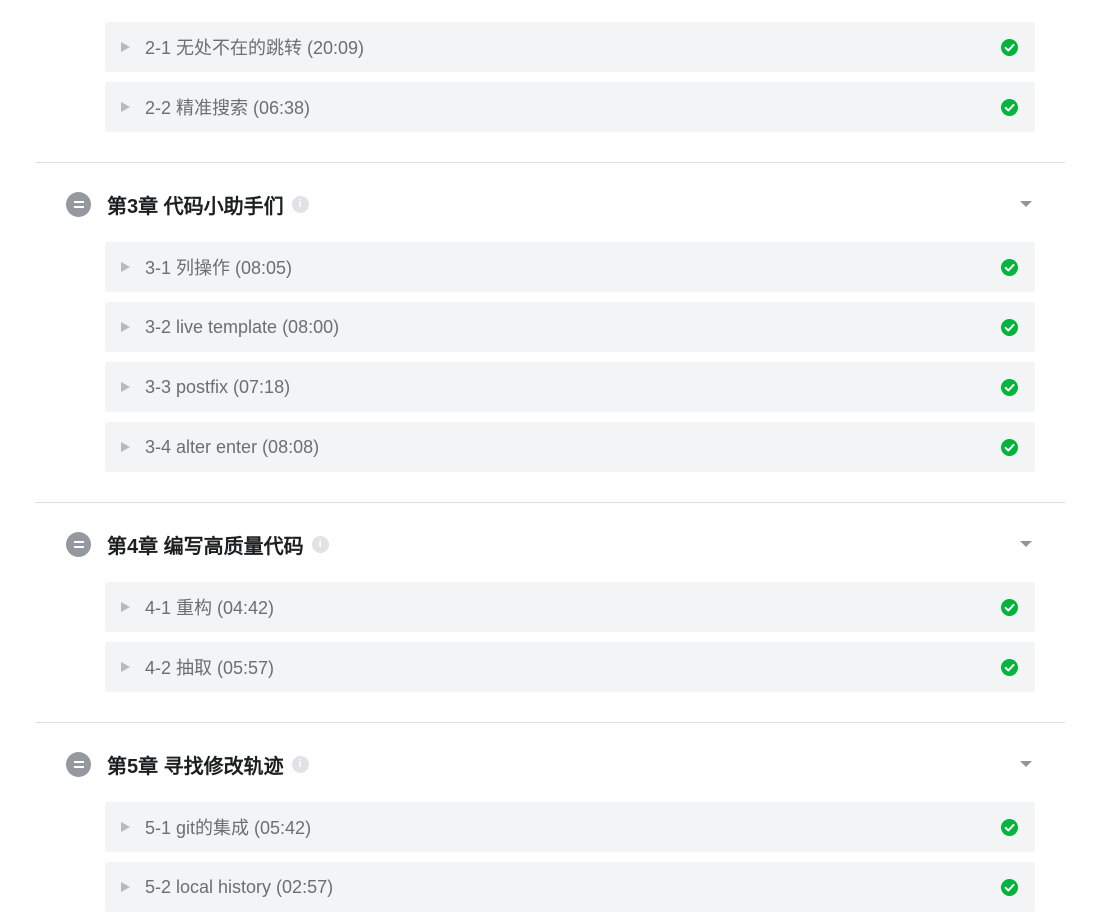 The image size is (1109, 913). Describe the element at coordinates (239, 886) in the screenshot. I see `lesson-title: 5-2 local history (02:57)` at that location.